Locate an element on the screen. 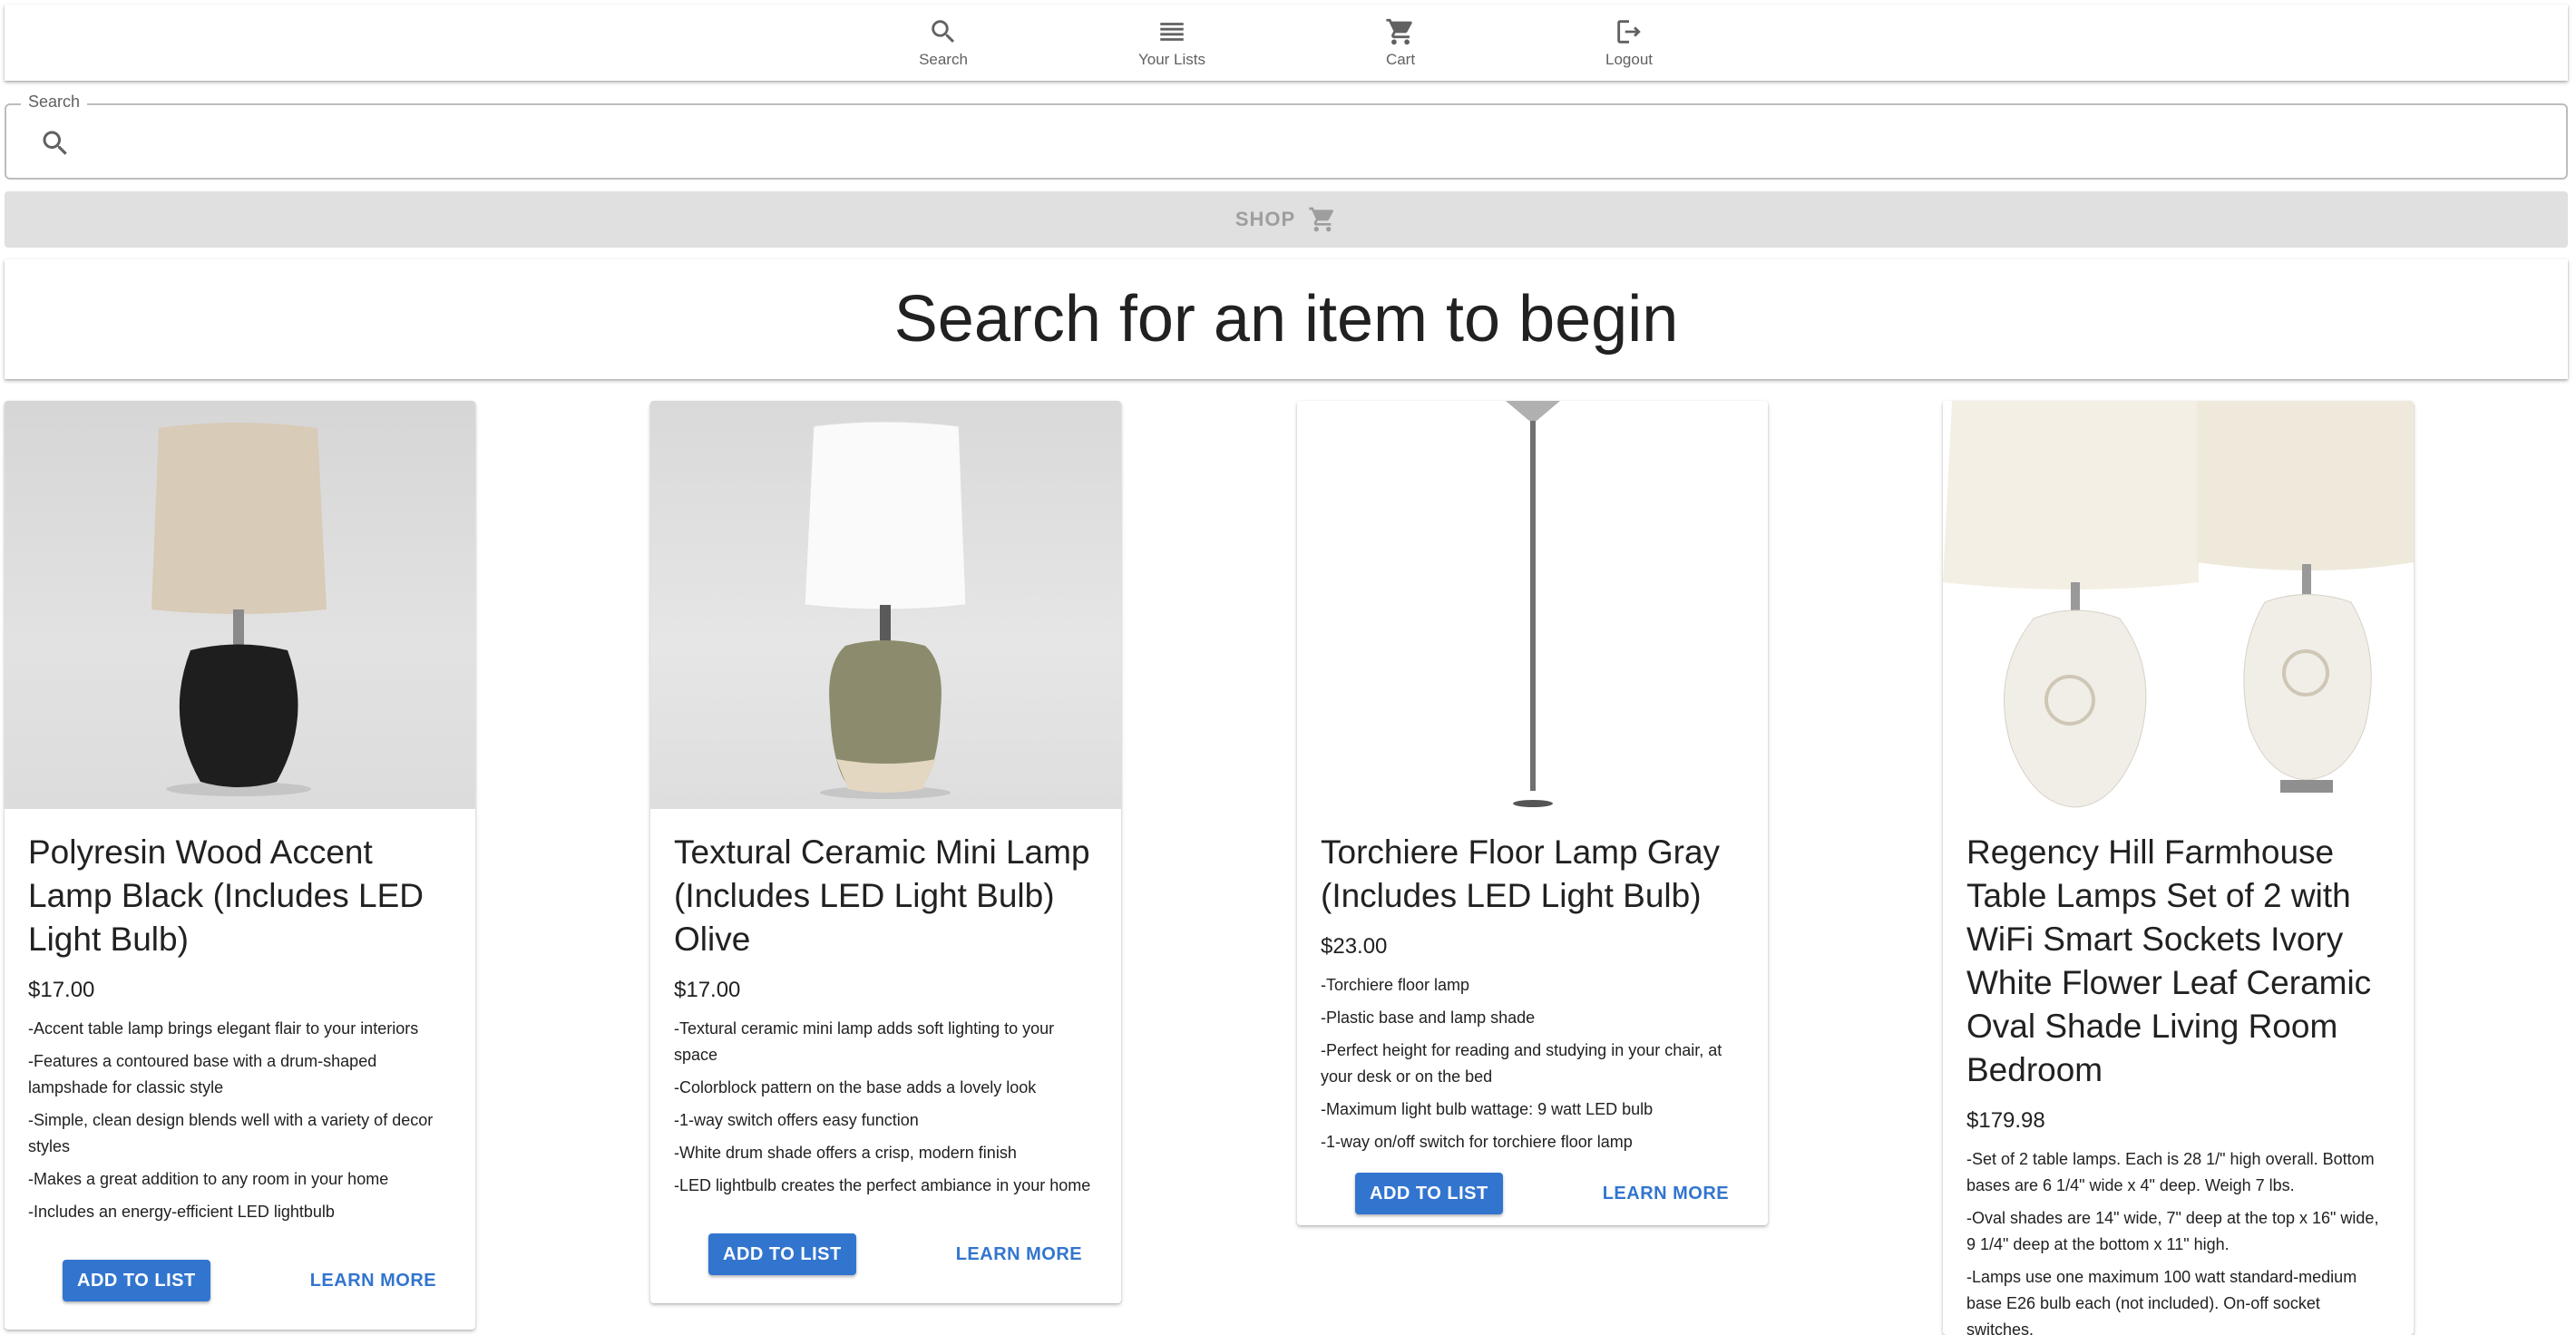 This screenshot has height=1335, width=2576. product-price: $179.98 is located at coordinates (2005, 1120).